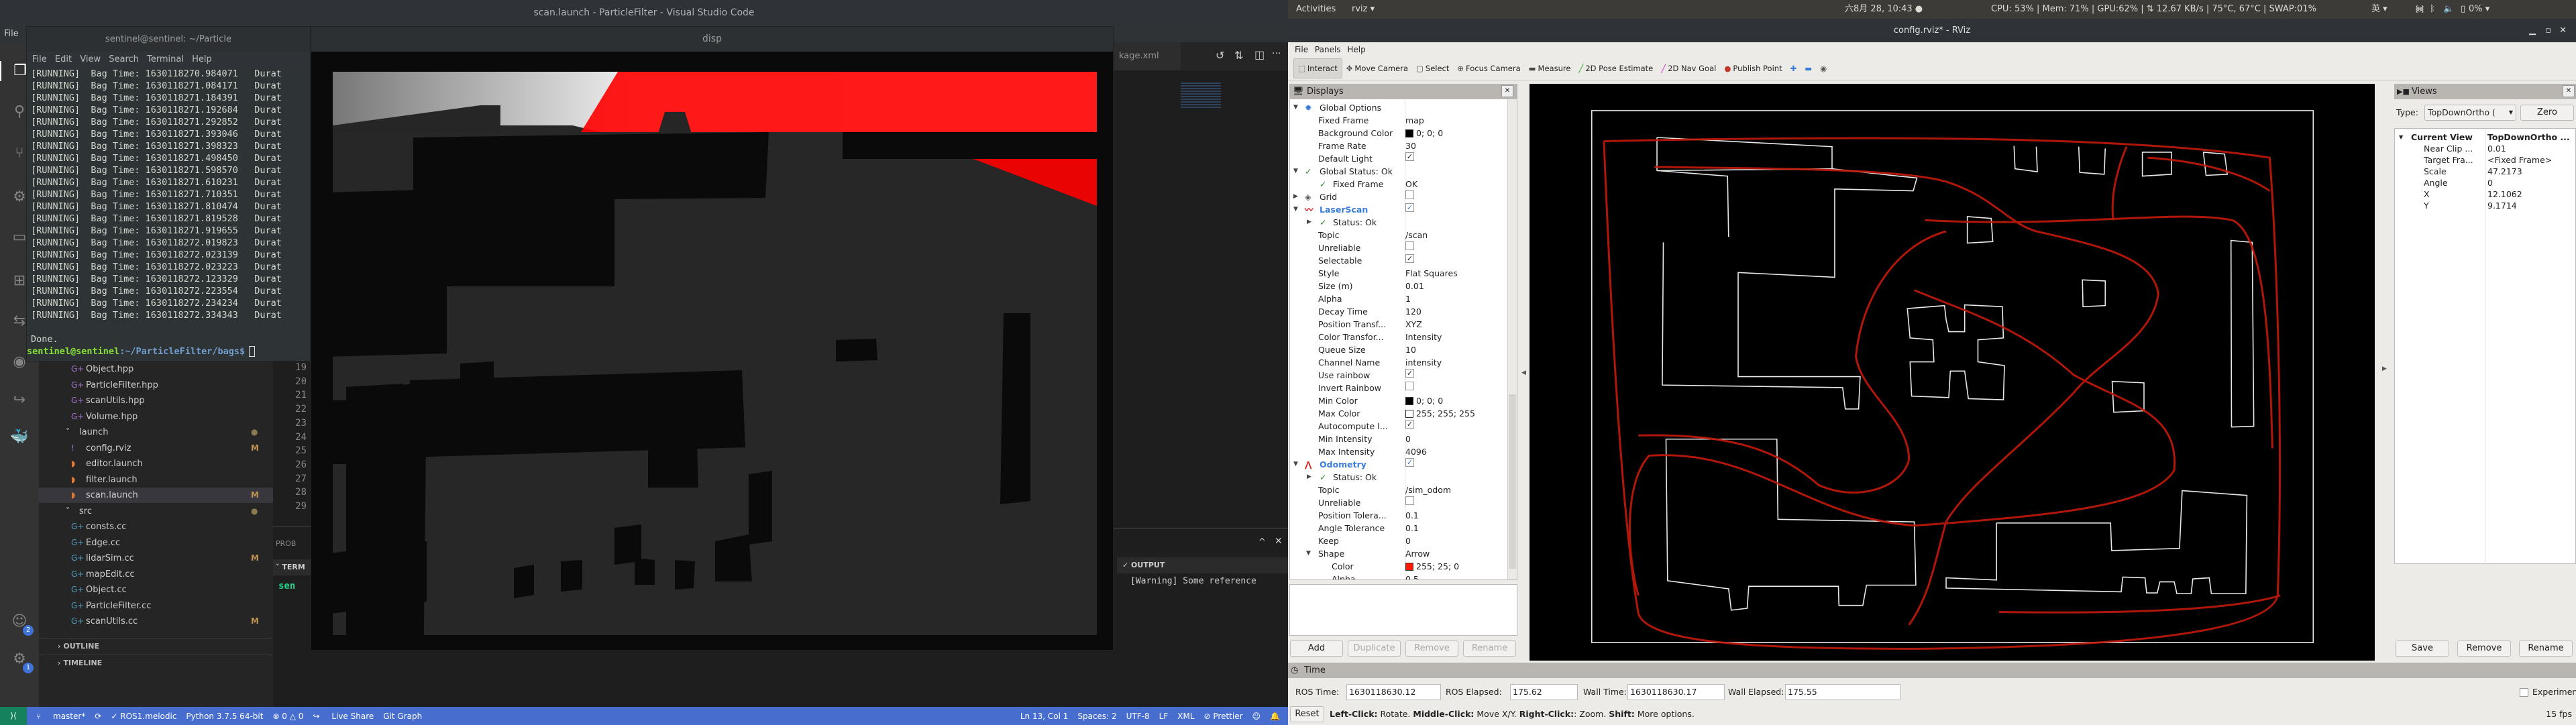 This screenshot has width=2576, height=725. I want to click on rviz-menu-help: Help, so click(1356, 49).